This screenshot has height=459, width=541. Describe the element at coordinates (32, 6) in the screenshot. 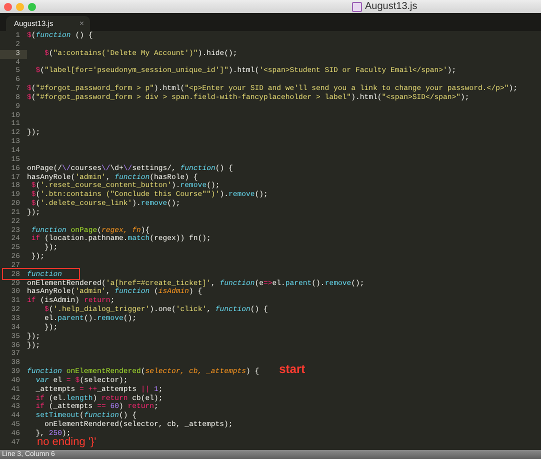

I see `zoom-window-icon` at that location.